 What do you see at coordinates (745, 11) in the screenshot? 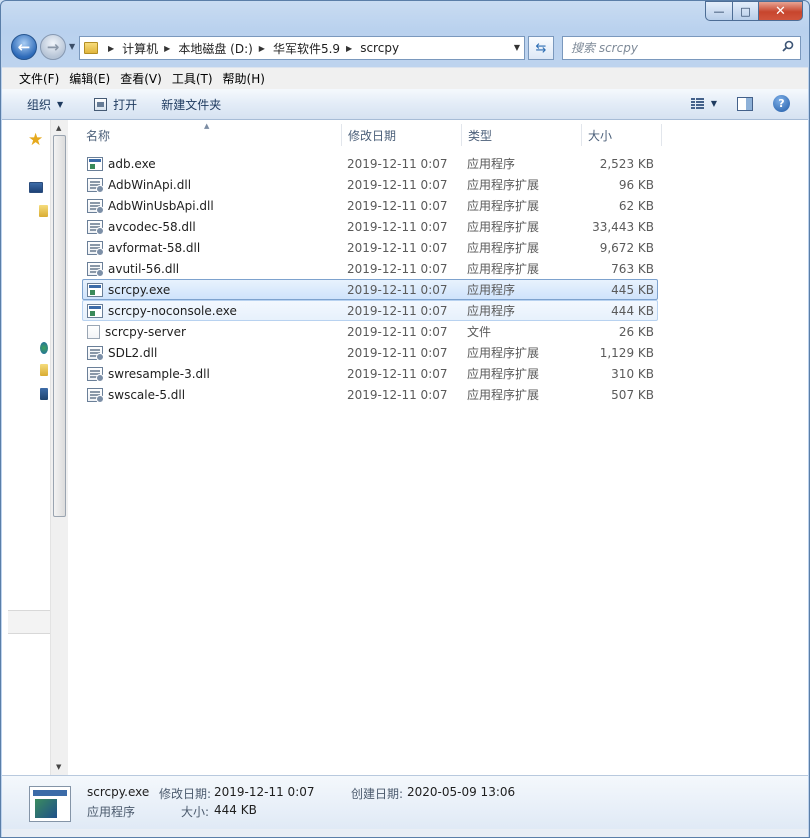
I see `maximize-button: □` at bounding box center [745, 11].